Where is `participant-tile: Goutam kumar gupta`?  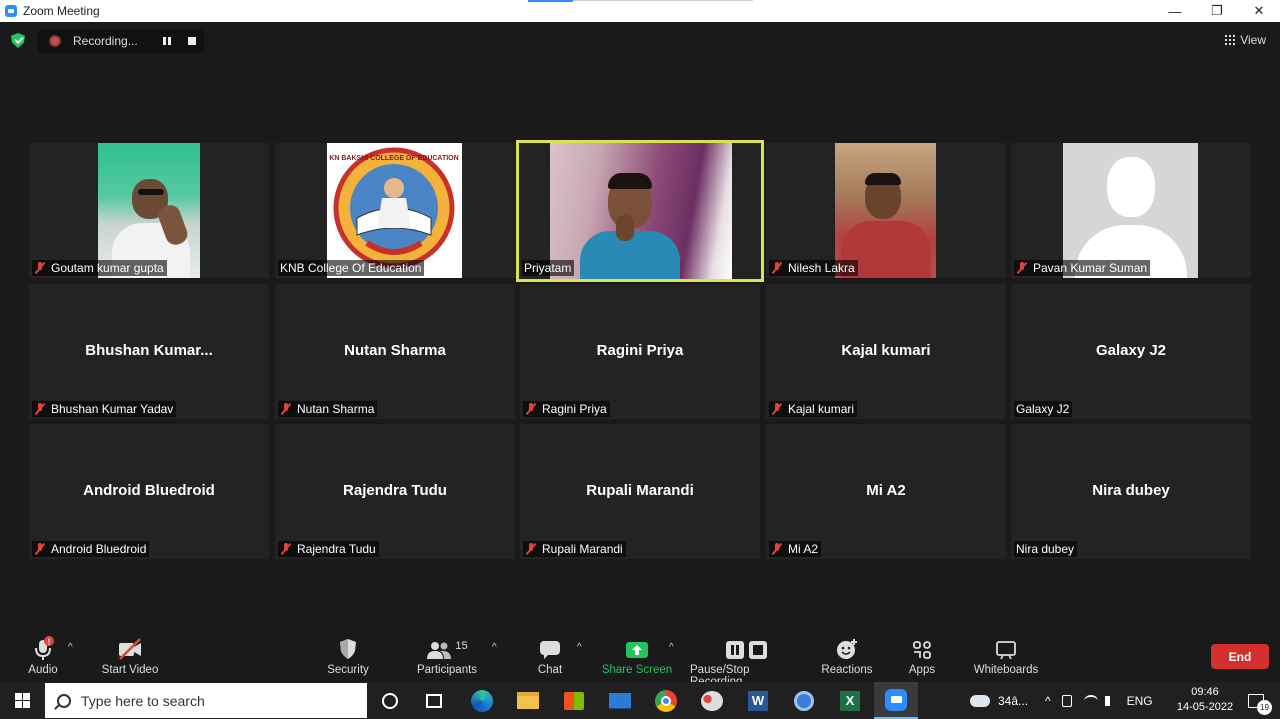 participant-tile: Goutam kumar gupta is located at coordinates (149, 210).